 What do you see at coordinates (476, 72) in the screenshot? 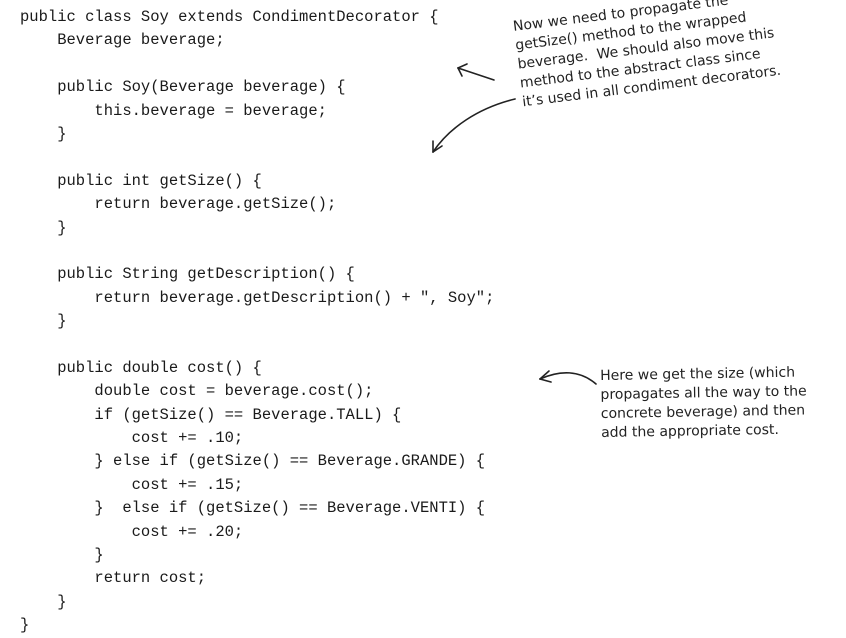
I see `arrow-to-constructor` at bounding box center [476, 72].